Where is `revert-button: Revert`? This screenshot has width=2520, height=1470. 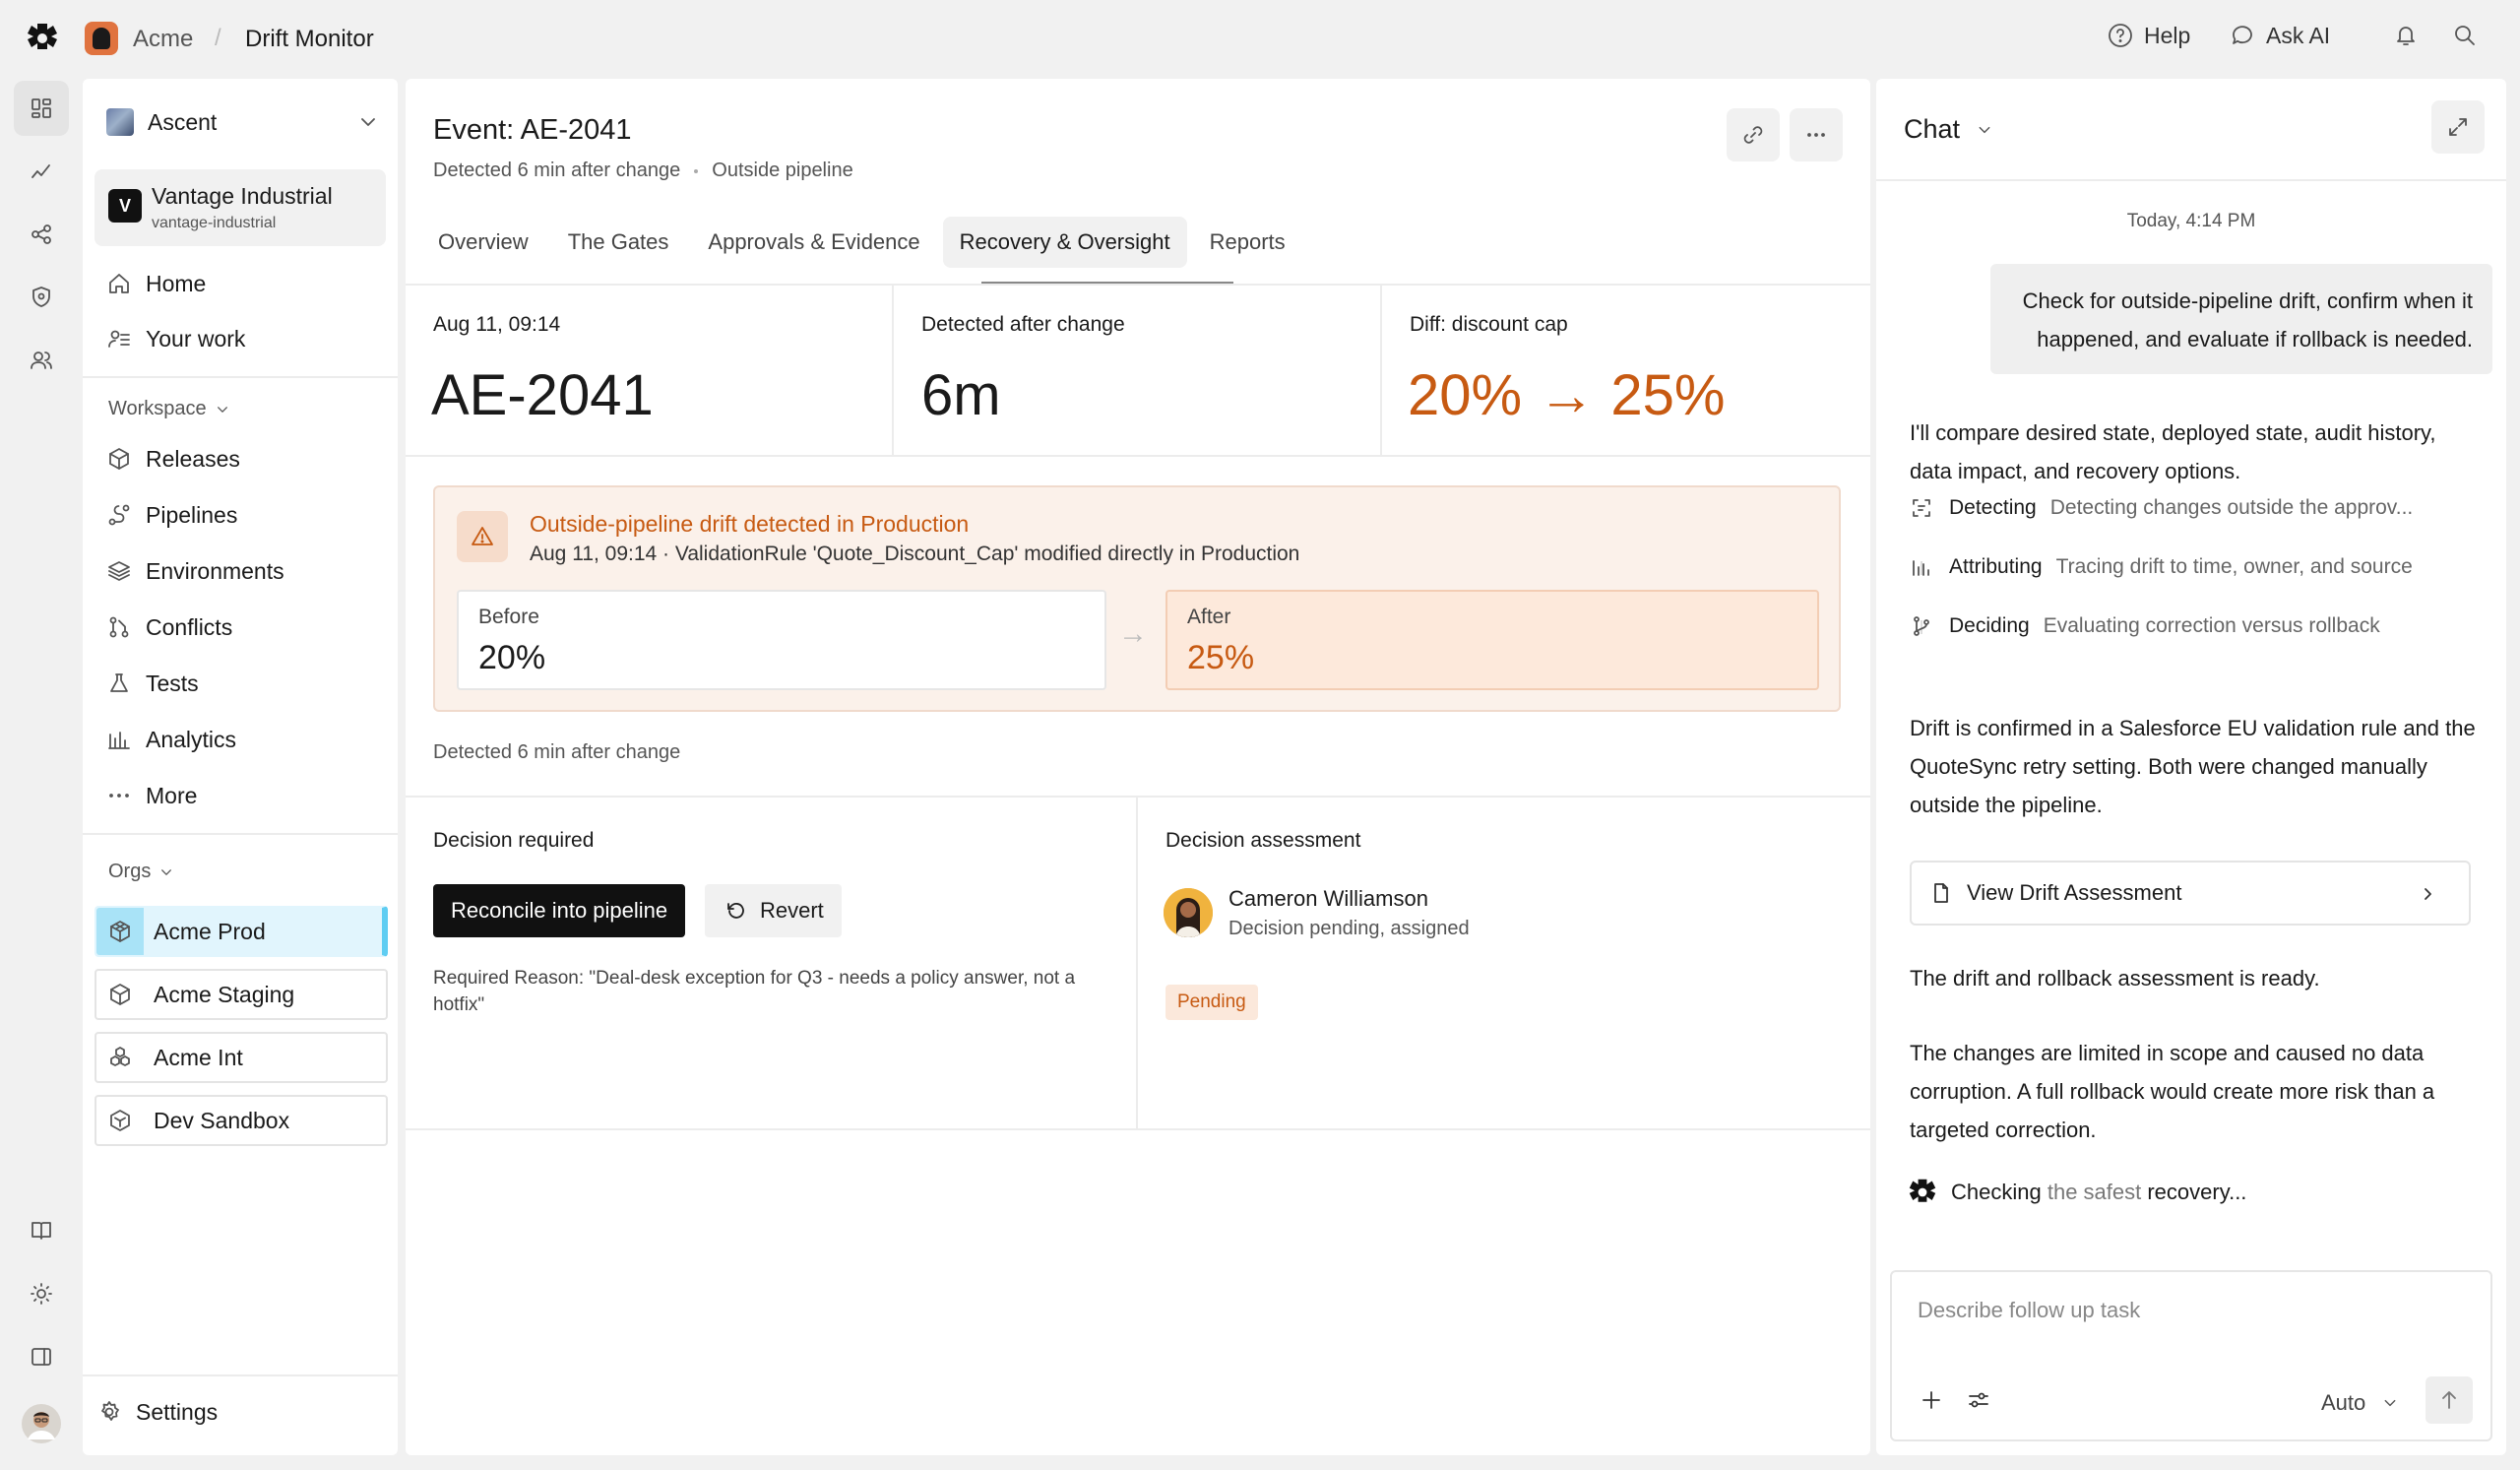 revert-button: Revert is located at coordinates (773, 910).